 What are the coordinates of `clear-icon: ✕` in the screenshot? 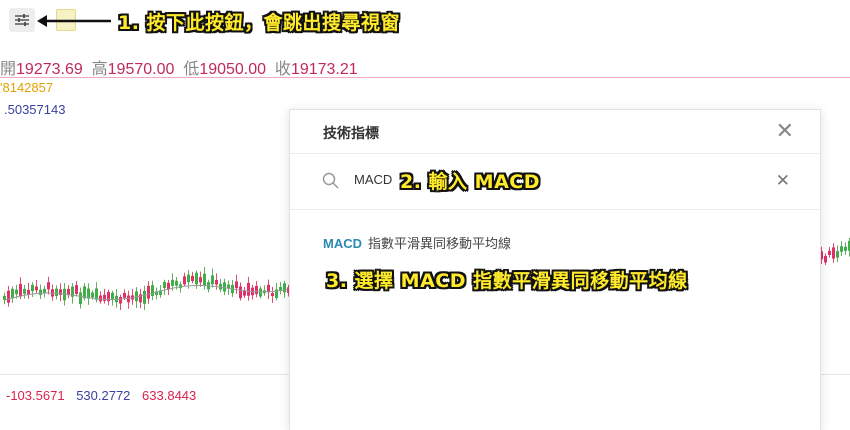 It's located at (783, 181).